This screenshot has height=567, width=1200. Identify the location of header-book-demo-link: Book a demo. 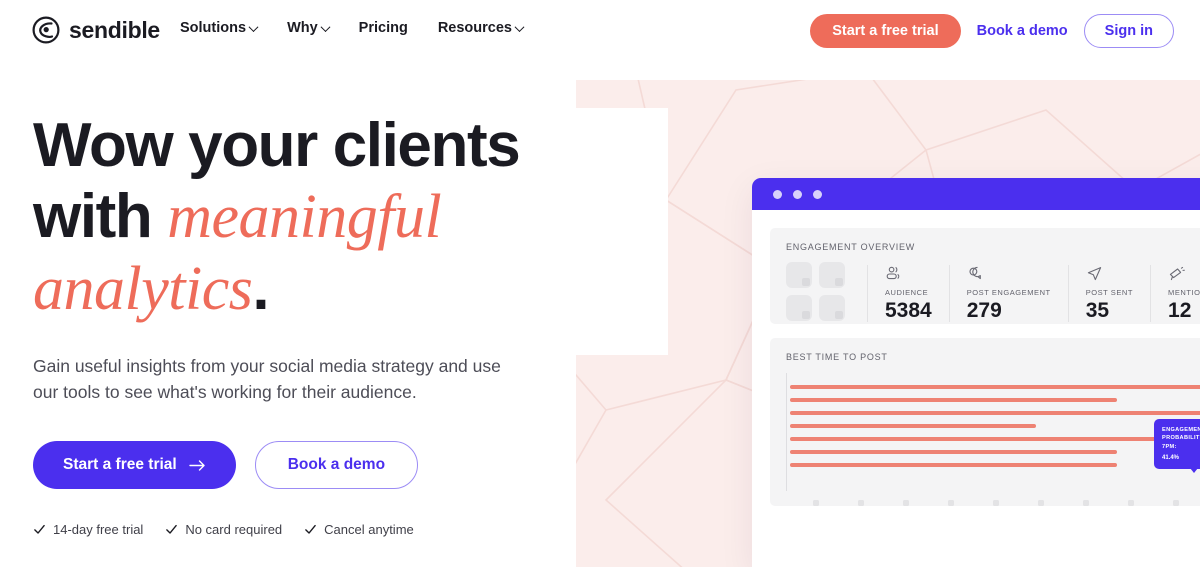
(1022, 31).